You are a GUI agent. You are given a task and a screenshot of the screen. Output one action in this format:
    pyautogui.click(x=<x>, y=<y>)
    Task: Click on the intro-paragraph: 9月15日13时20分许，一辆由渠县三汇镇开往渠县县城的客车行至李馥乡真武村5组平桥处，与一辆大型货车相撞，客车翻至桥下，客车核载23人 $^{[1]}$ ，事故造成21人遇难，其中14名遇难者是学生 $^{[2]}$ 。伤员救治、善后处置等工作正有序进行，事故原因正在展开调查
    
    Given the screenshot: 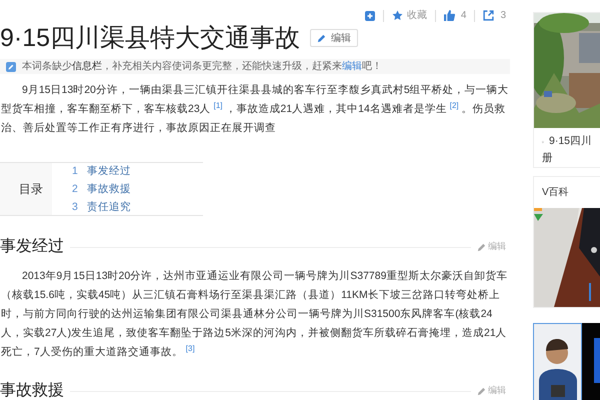 What is the action you would take?
    pyautogui.click(x=255, y=109)
    